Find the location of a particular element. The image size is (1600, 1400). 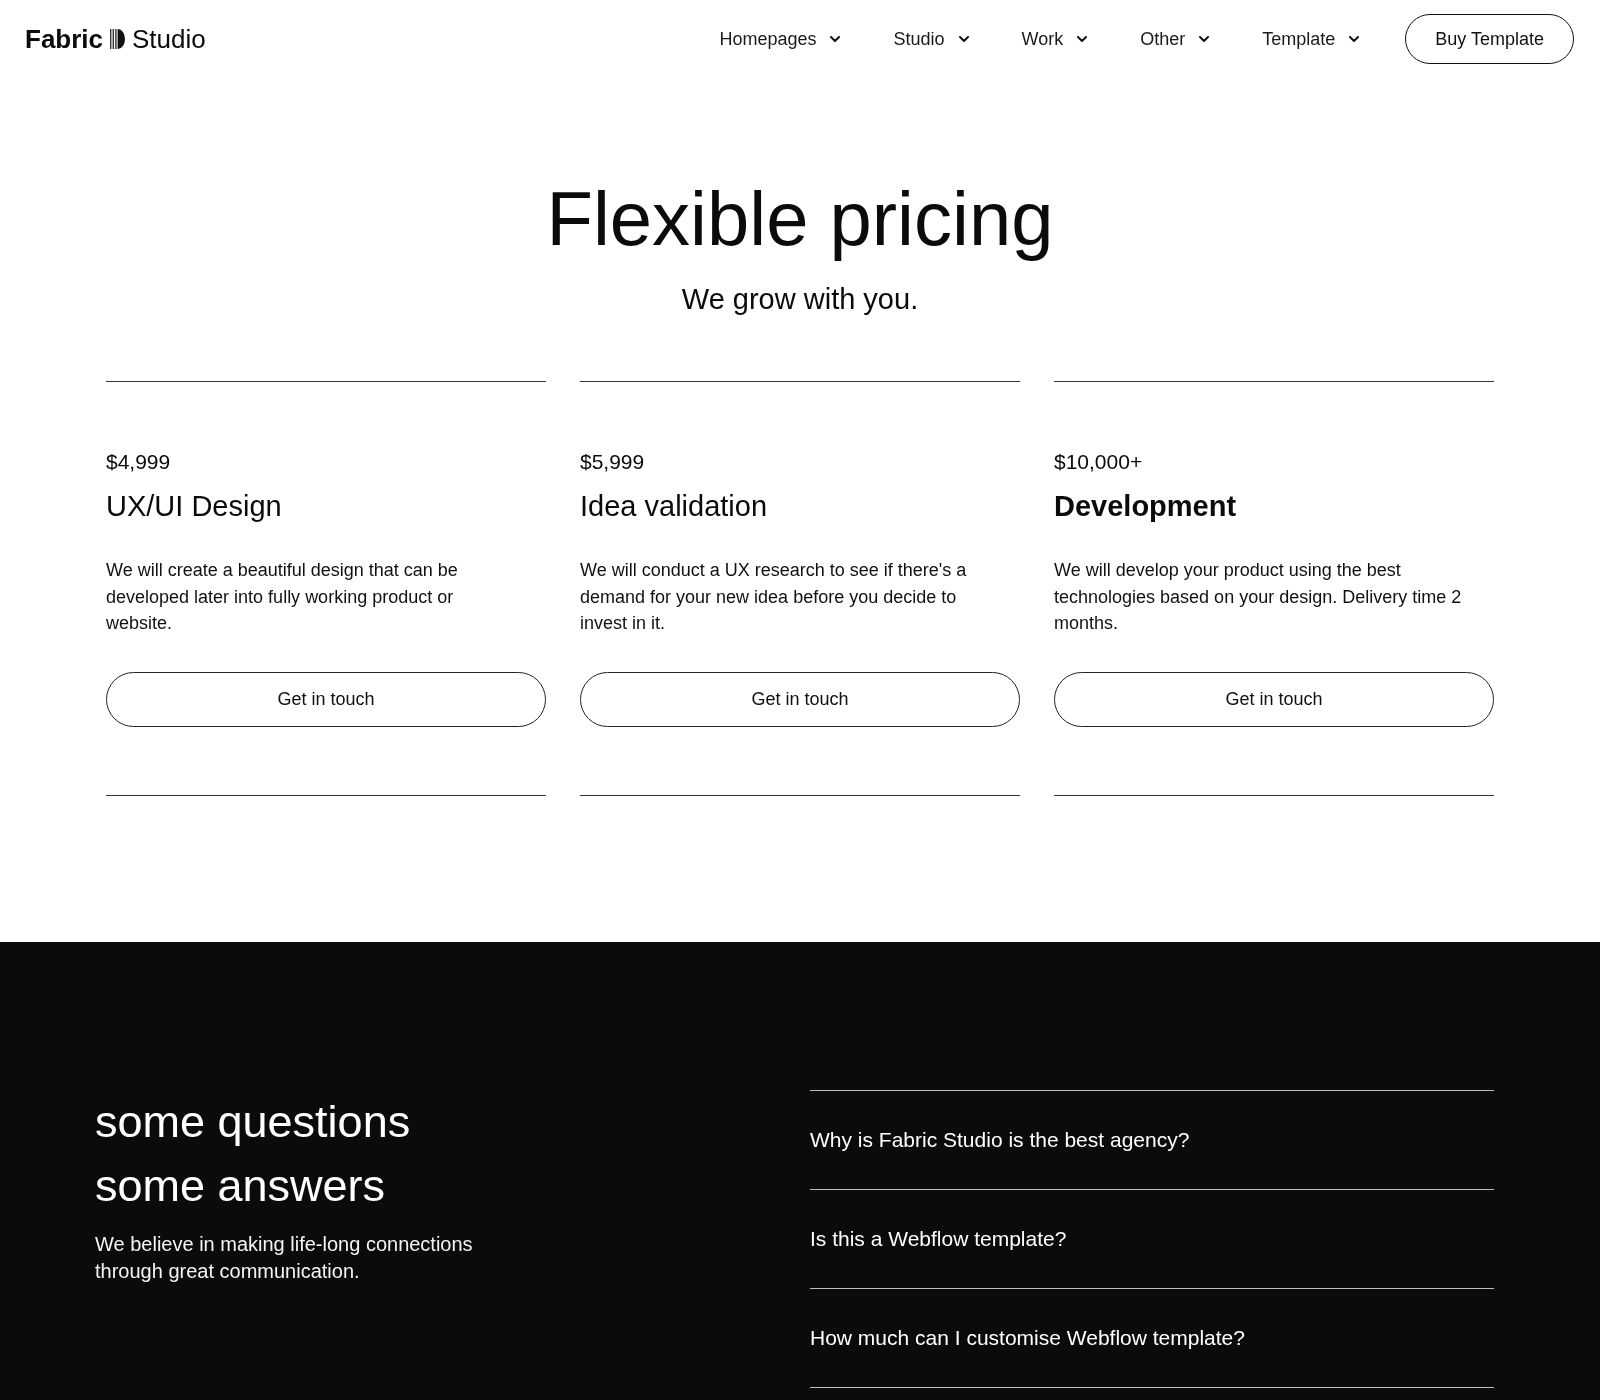

plan-price: $5,999 is located at coordinates (613, 462).